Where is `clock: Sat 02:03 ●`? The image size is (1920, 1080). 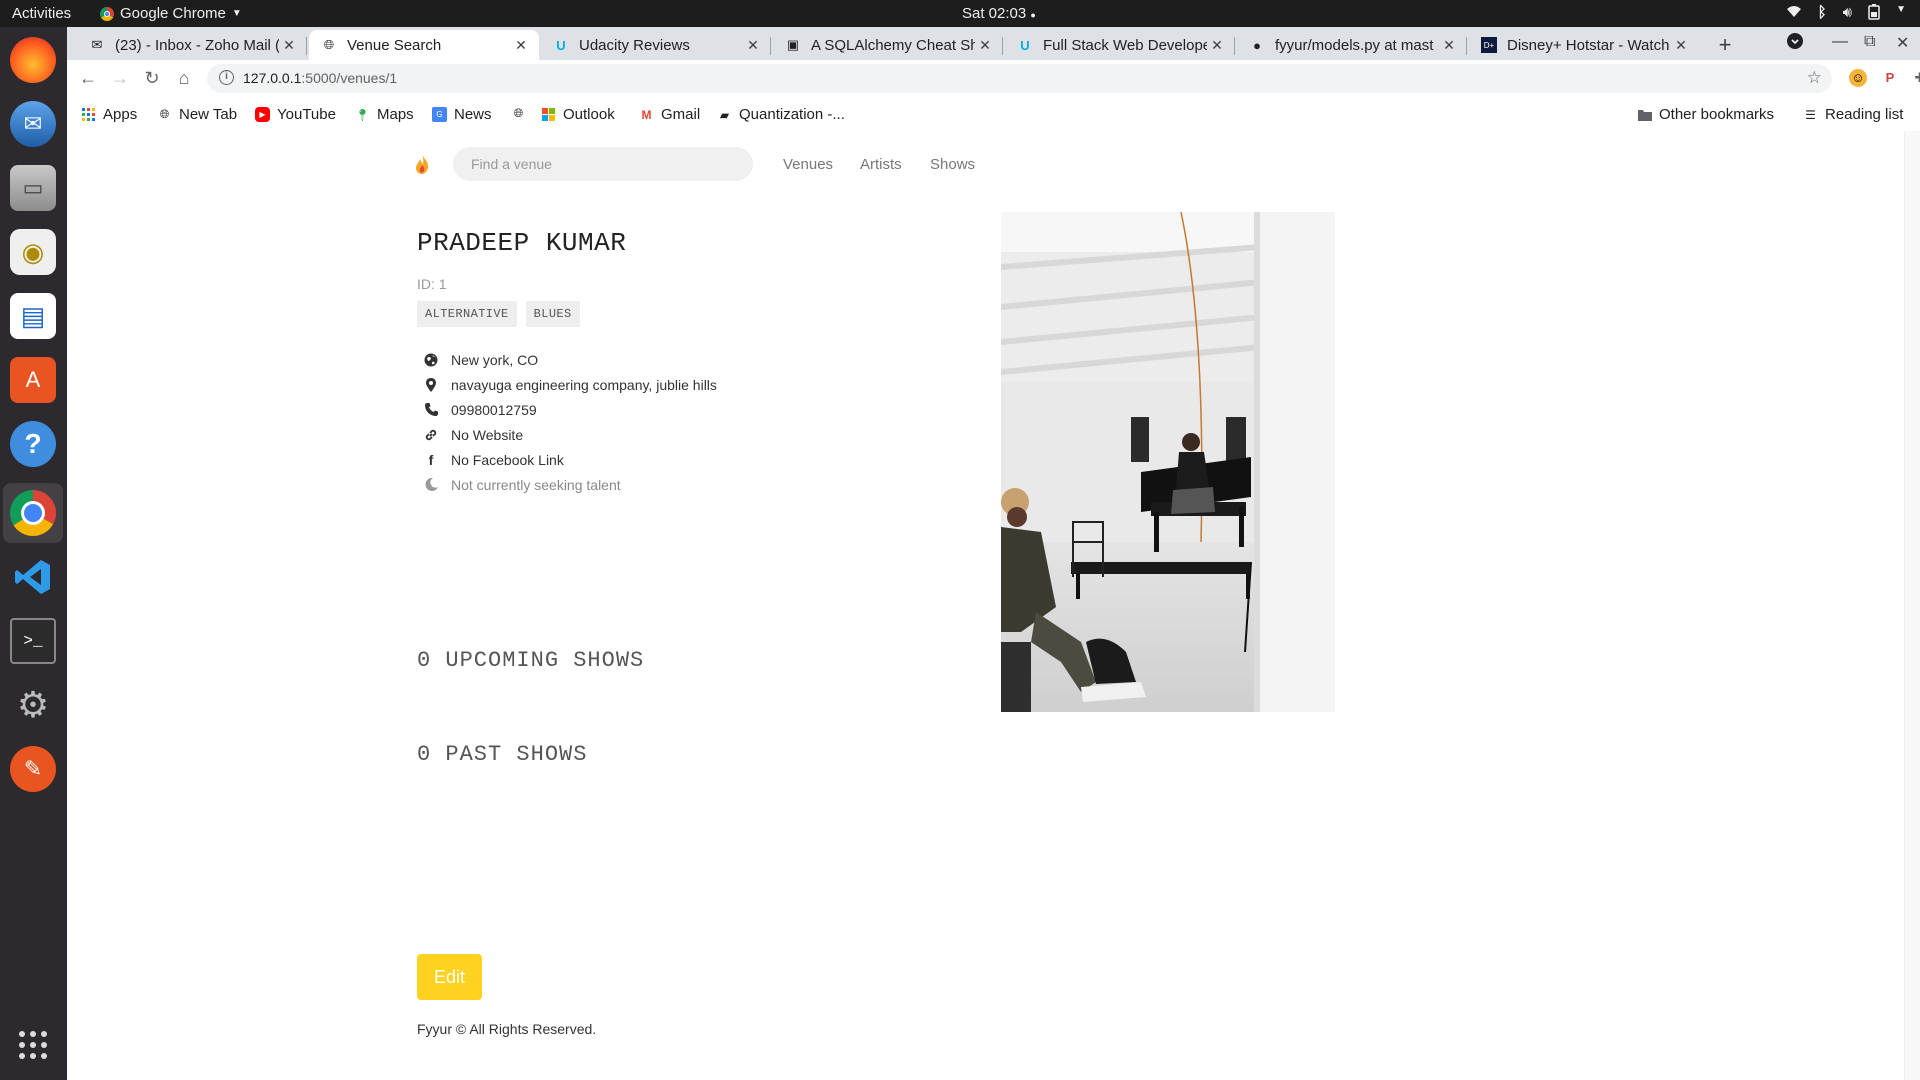
clock: Sat 02:03 ● is located at coordinates (999, 13).